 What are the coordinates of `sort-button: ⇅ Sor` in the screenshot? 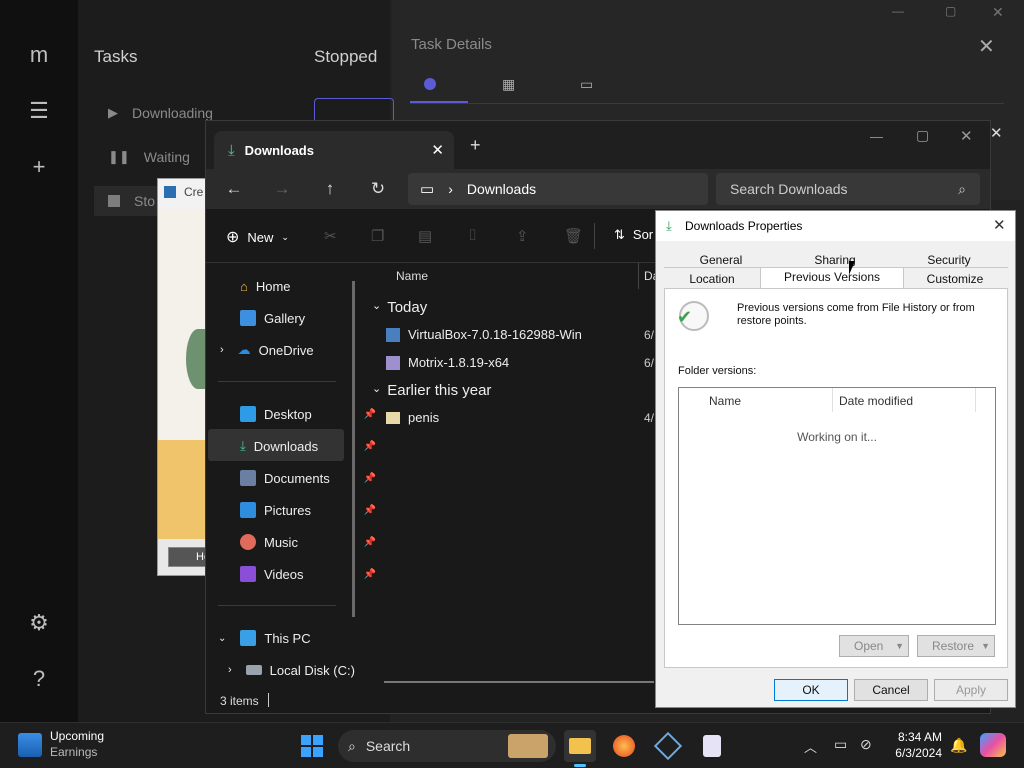 It's located at (633, 235).